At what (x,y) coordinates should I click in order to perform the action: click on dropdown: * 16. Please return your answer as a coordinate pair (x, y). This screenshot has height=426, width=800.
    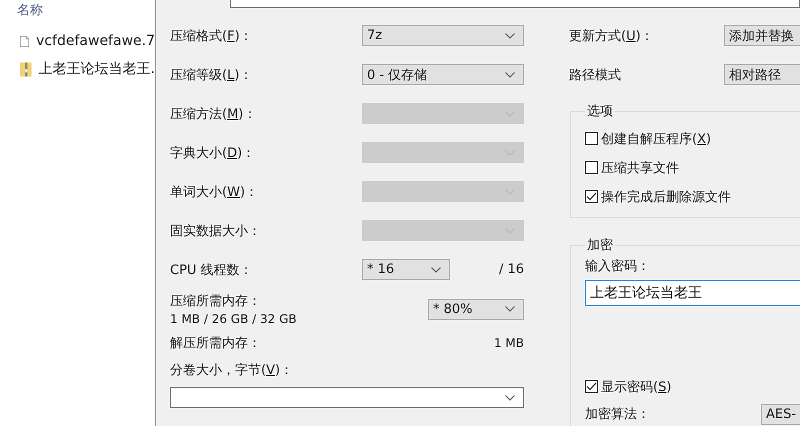
    Looking at the image, I should click on (406, 269).